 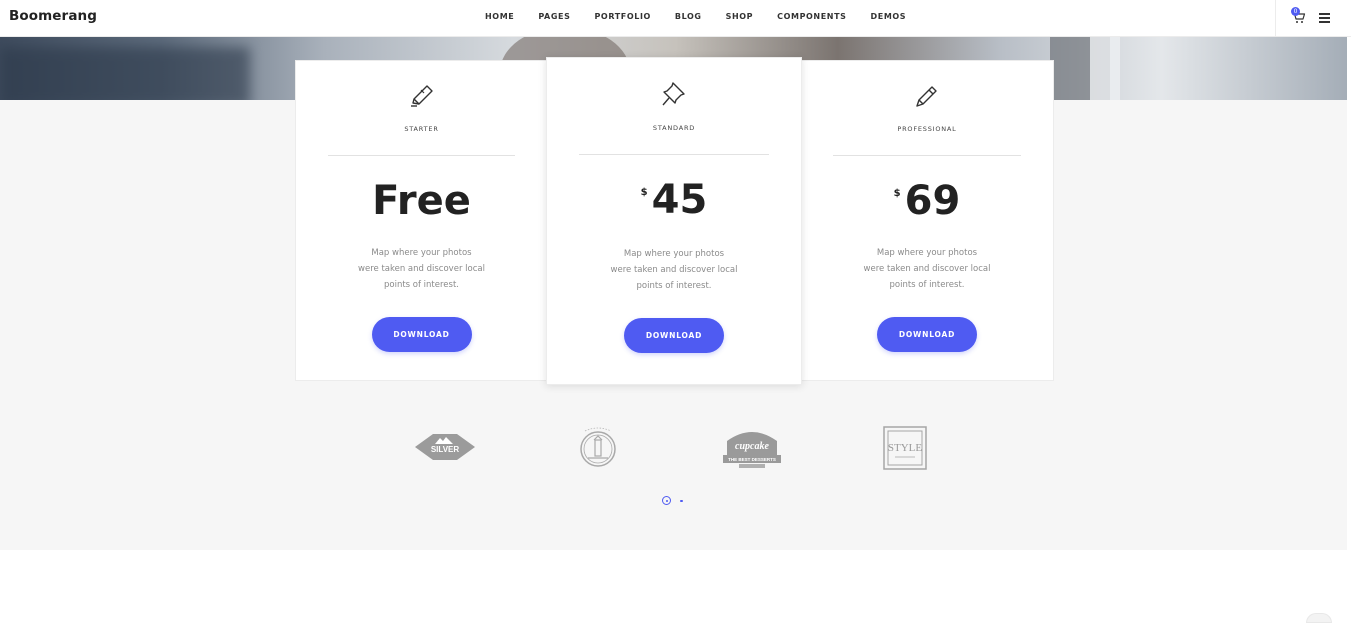 I want to click on price-value: 45, so click(x=679, y=200).